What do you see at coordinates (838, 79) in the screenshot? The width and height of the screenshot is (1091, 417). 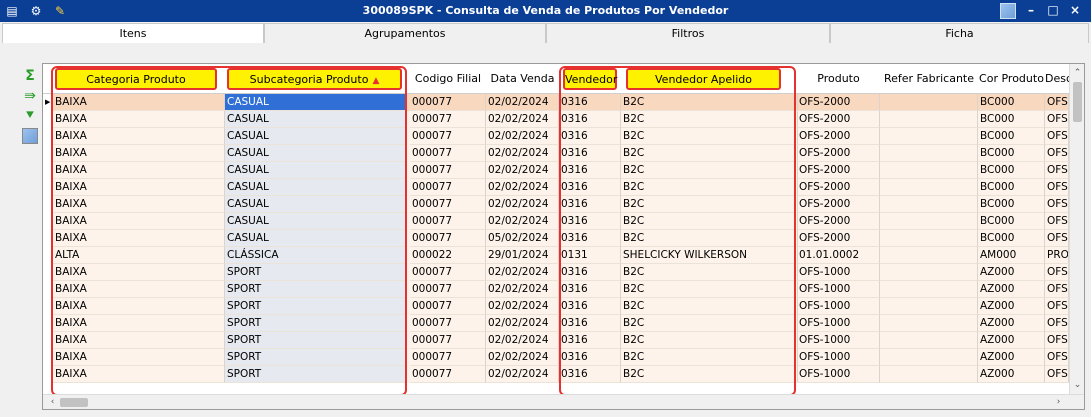 I see `column-header-produto: Produto` at bounding box center [838, 79].